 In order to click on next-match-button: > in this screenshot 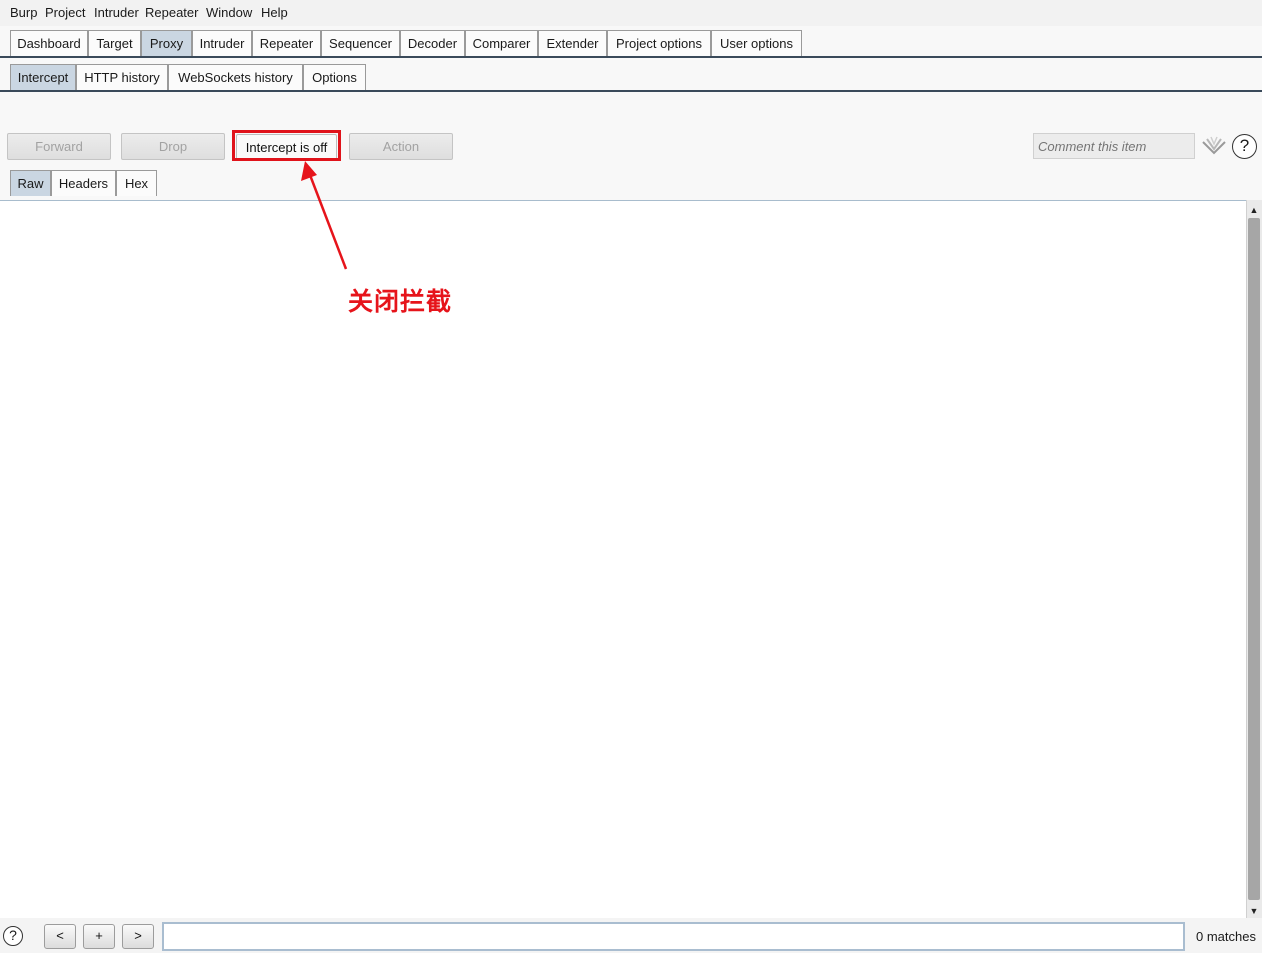, I will do `click(138, 936)`.